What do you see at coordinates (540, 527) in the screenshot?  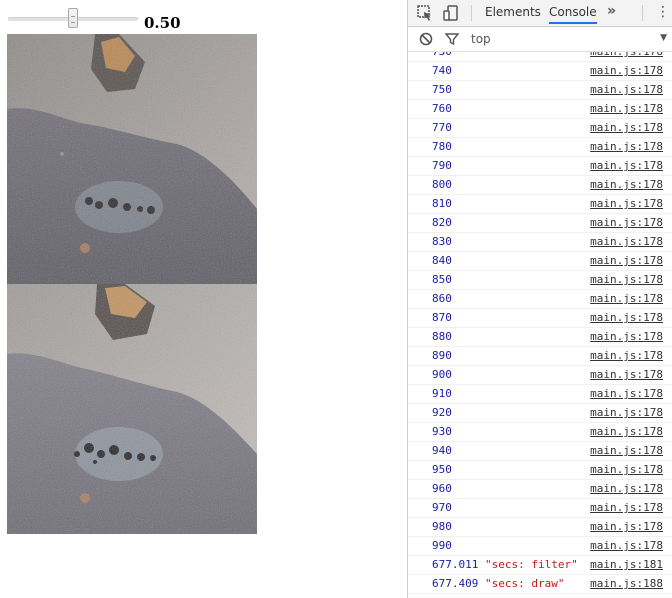 I see `console-log-row: 980 main.js:178` at bounding box center [540, 527].